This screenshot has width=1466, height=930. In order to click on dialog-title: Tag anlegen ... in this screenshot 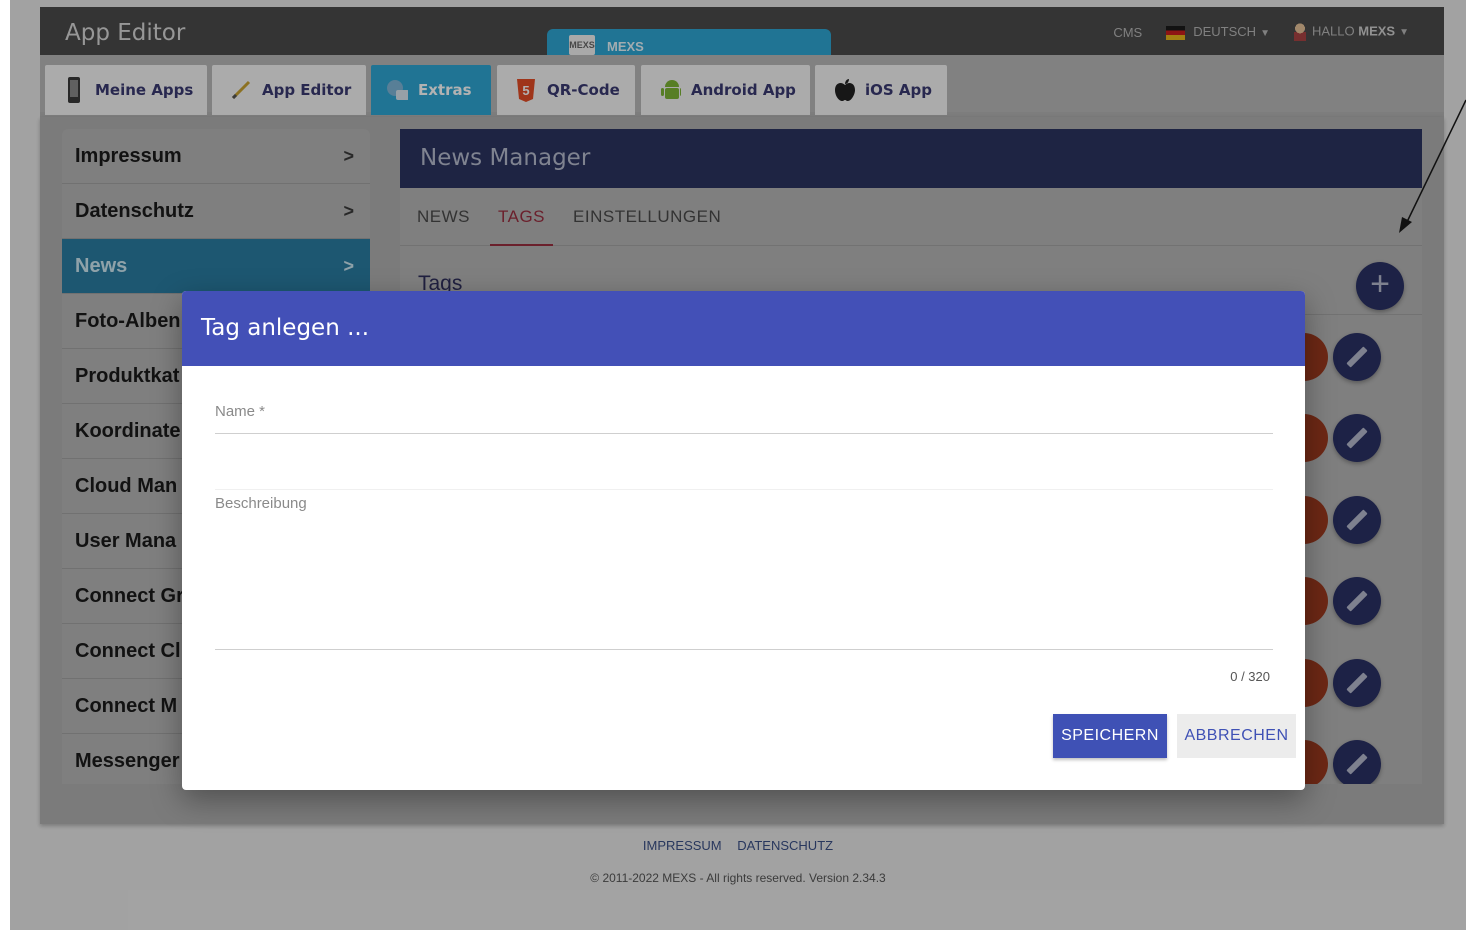, I will do `click(743, 328)`.